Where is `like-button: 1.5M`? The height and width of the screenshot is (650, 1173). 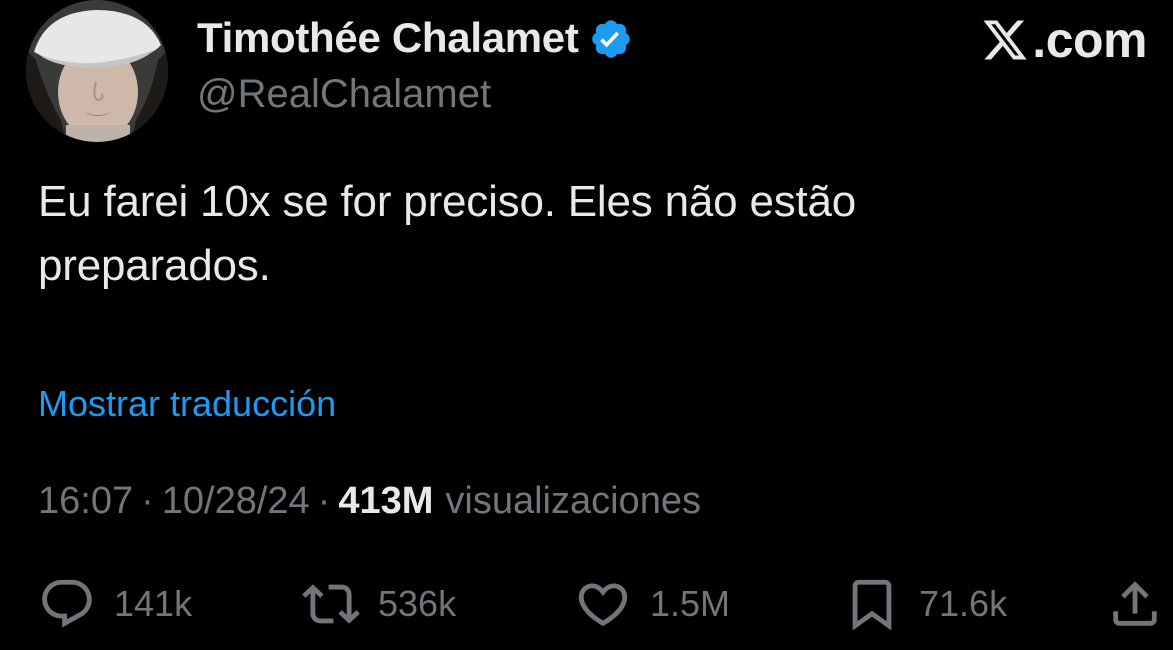
like-button: 1.5M is located at coordinates (652, 604).